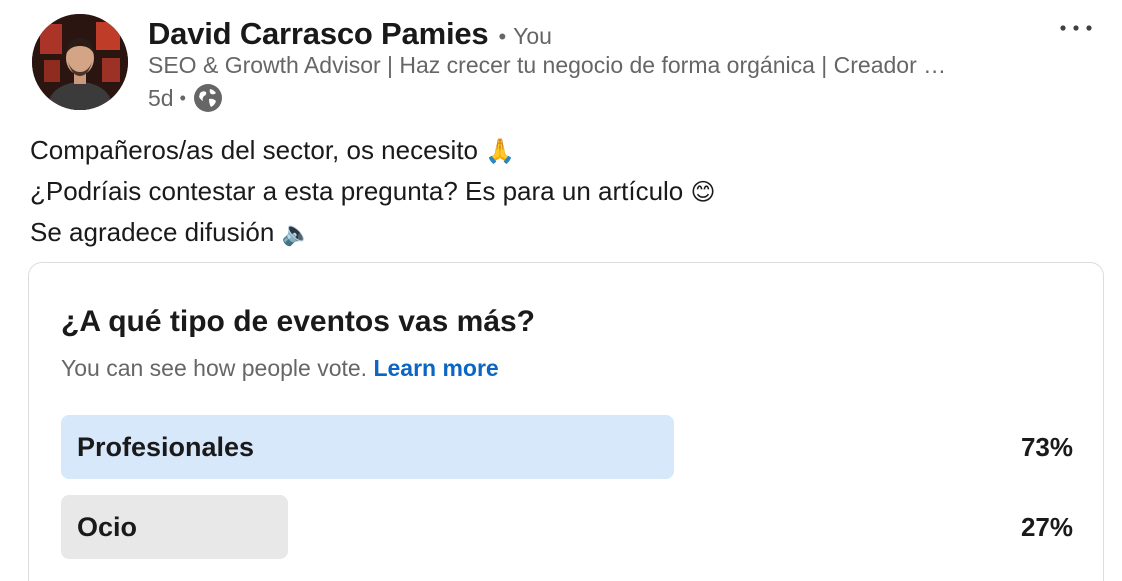 The height and width of the screenshot is (581, 1122). What do you see at coordinates (298, 321) in the screenshot?
I see `poll-question: ¿A qué tipo de eventos vas más?` at bounding box center [298, 321].